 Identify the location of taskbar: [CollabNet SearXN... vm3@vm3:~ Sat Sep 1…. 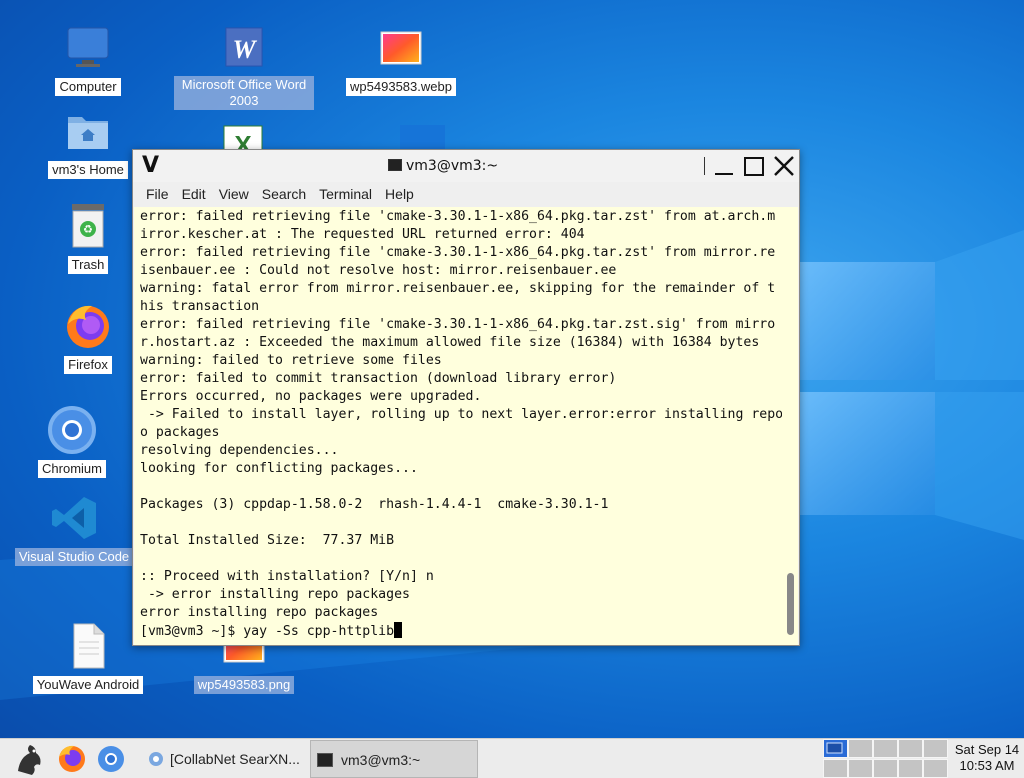
(512, 758).